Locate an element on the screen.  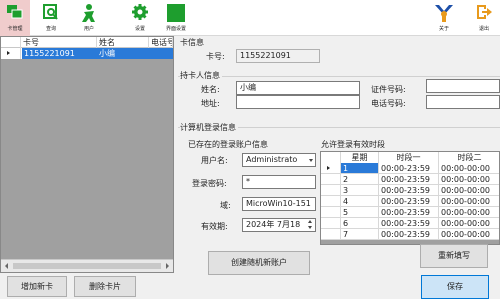
periods-title: 允许登录有效时段 is located at coordinates (353, 144).